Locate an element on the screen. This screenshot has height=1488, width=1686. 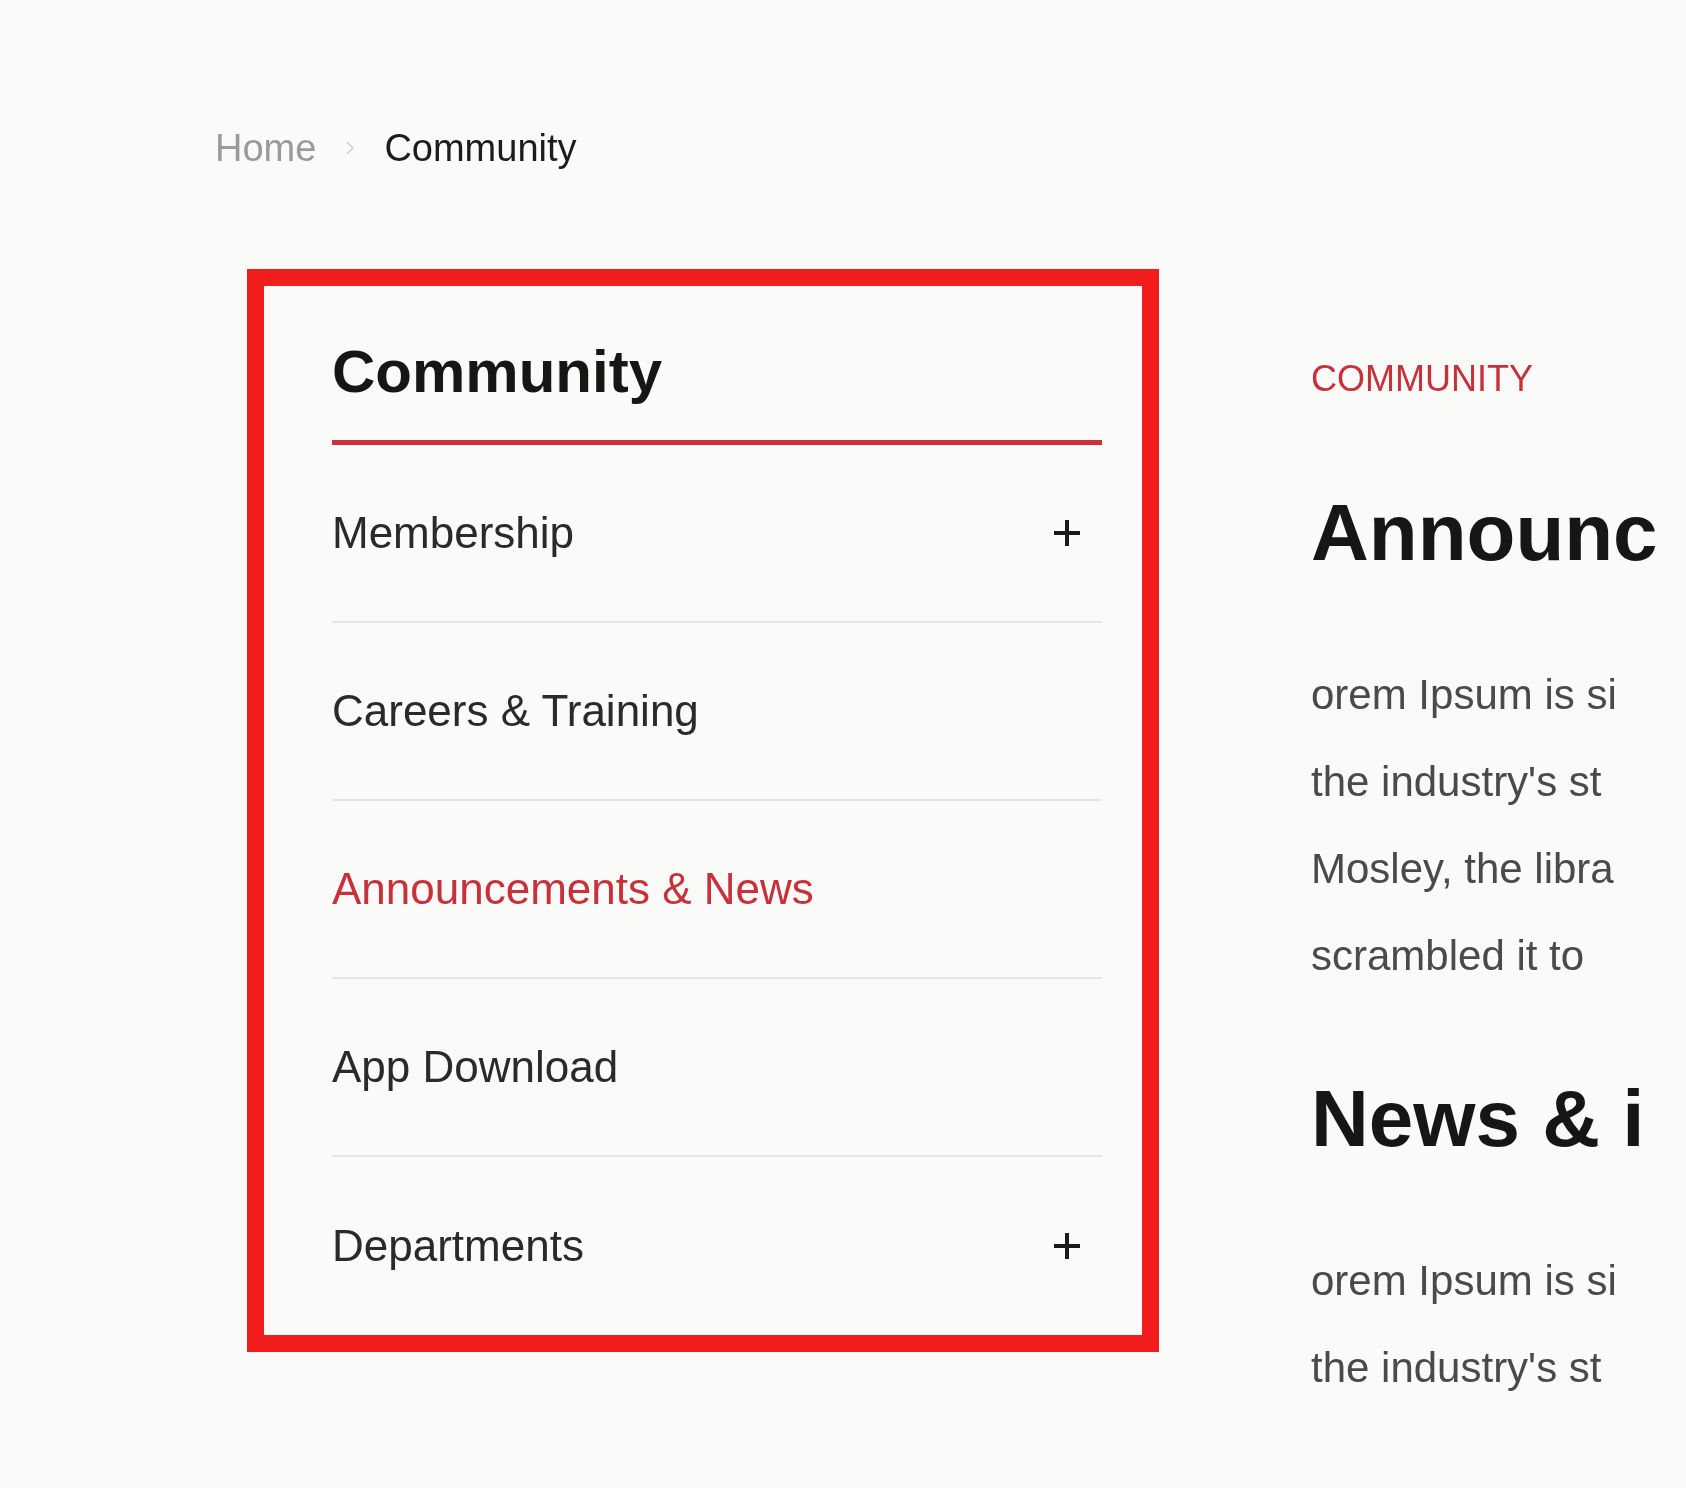
sidebar-link: App Download is located at coordinates (475, 1067).